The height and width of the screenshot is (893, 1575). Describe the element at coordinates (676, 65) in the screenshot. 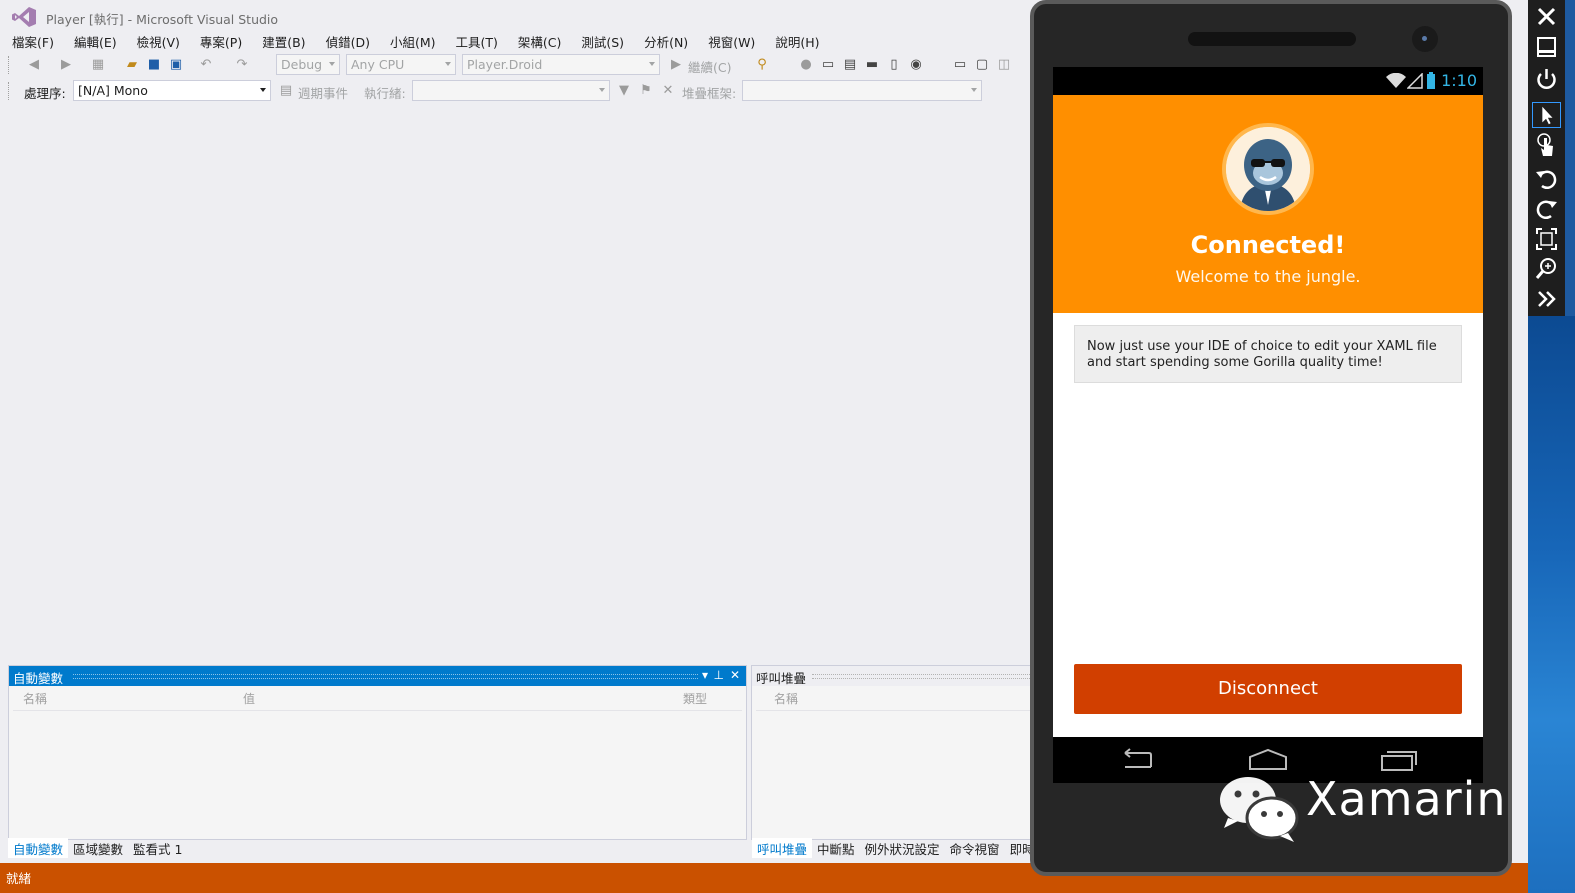

I see `continue-play-icon: ▶` at that location.